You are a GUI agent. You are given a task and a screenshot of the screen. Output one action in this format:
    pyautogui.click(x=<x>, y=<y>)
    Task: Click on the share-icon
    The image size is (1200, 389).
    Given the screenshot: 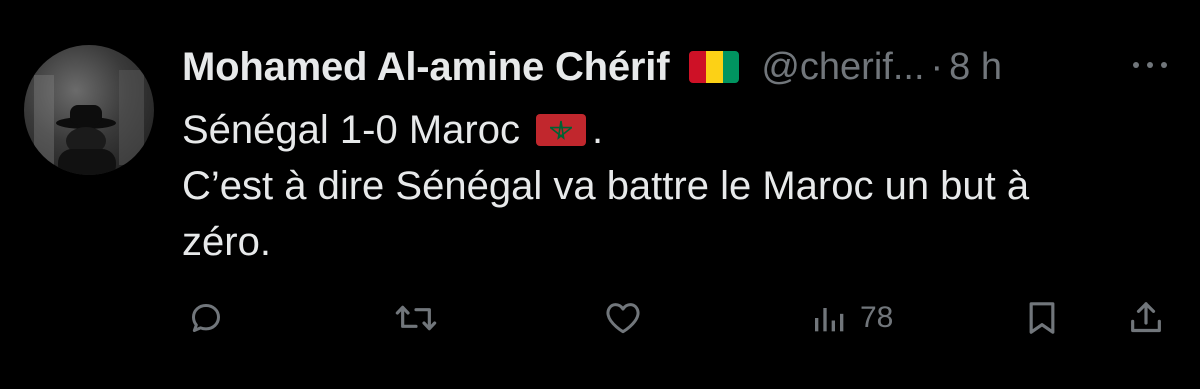 What is the action you would take?
    pyautogui.click(x=1146, y=317)
    